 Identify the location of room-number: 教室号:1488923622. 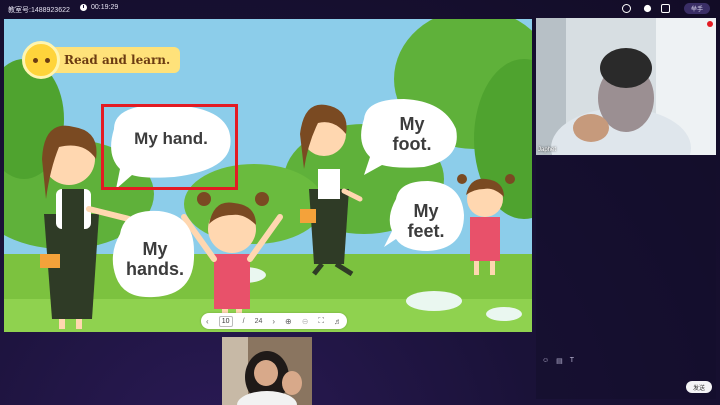
(39, 10).